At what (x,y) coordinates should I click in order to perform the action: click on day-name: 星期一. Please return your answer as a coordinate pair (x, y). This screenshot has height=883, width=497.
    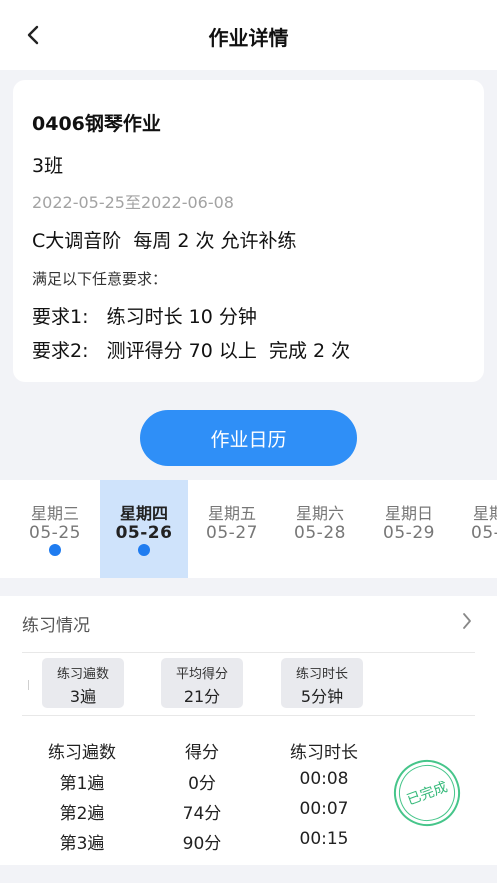
    Looking at the image, I should click on (484, 513).